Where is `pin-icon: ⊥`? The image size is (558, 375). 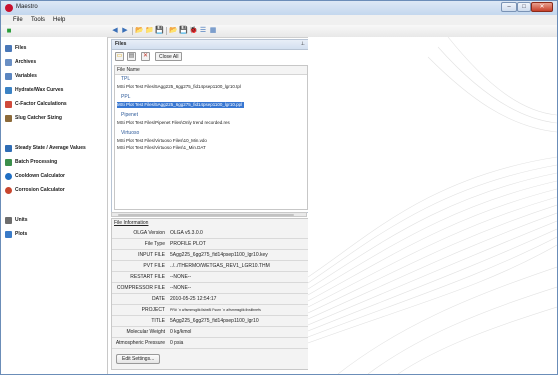 pin-icon: ⊥ is located at coordinates (303, 44).